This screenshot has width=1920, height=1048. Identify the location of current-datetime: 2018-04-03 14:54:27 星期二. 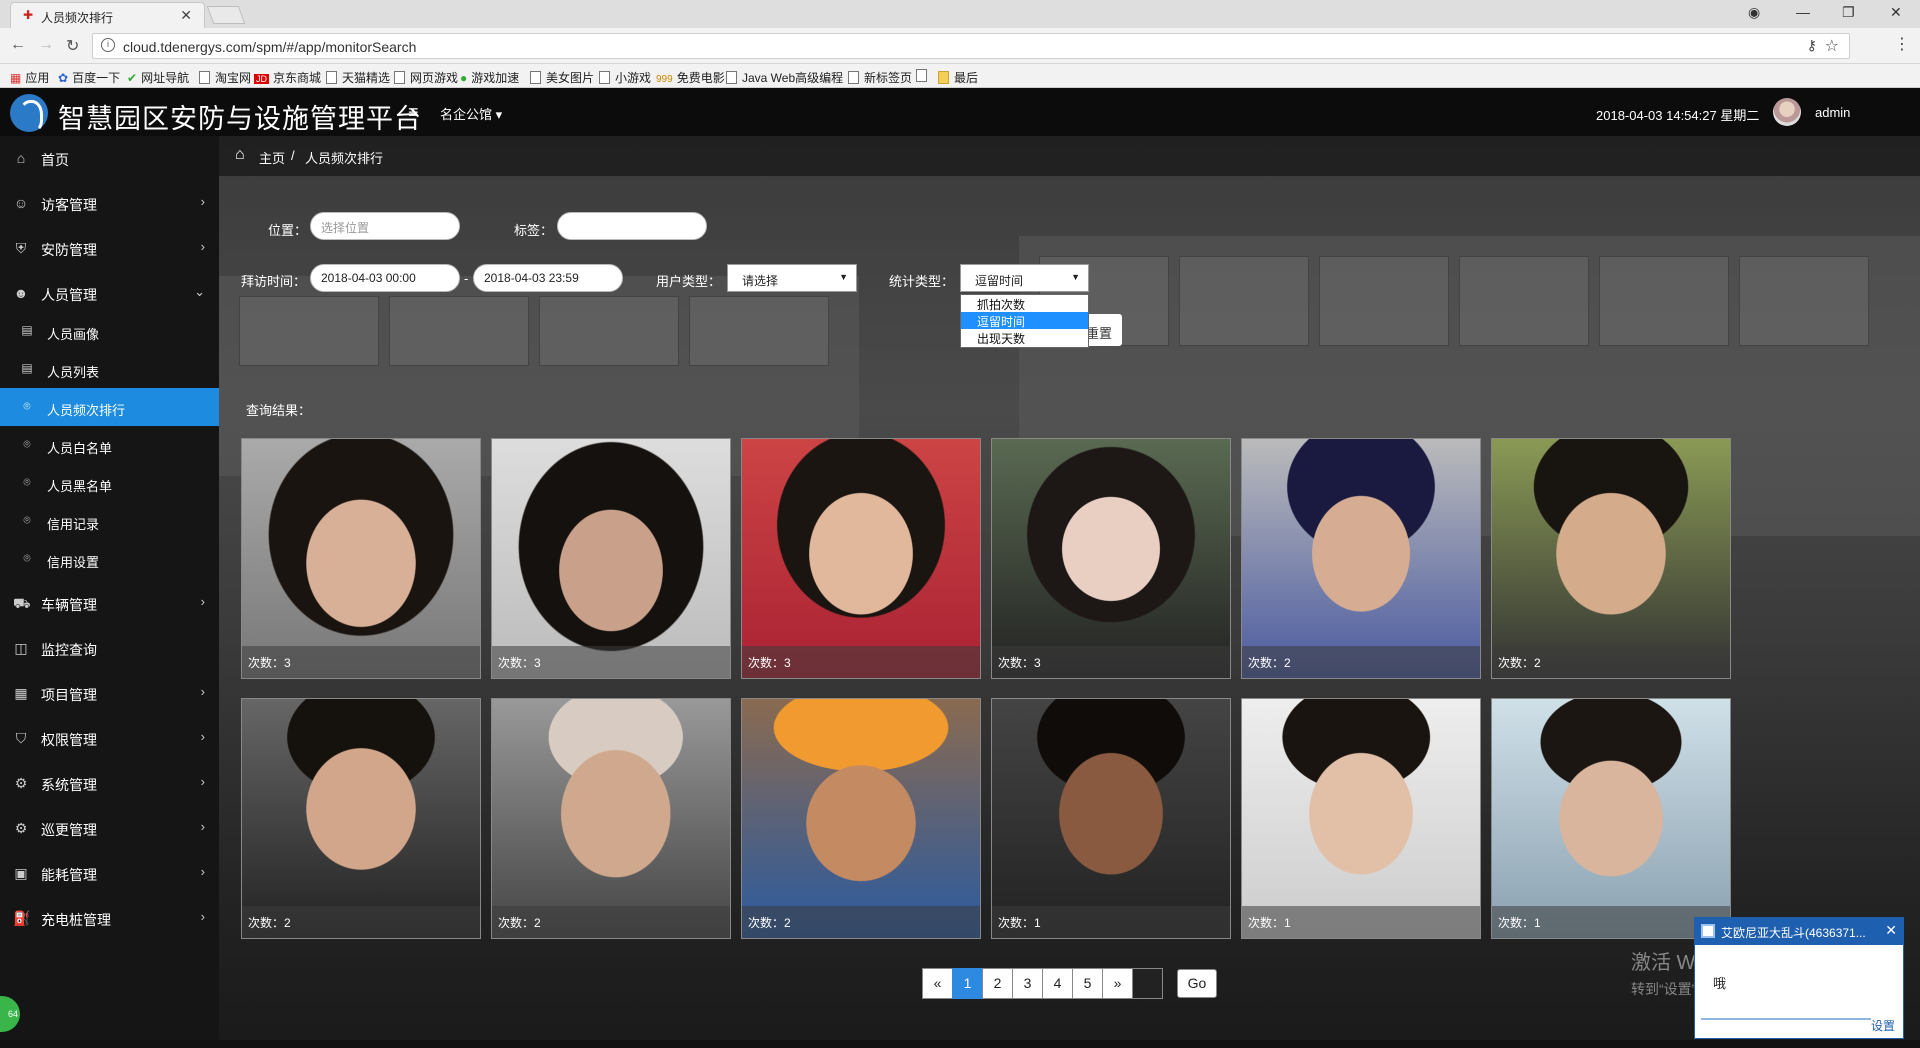
(1678, 115).